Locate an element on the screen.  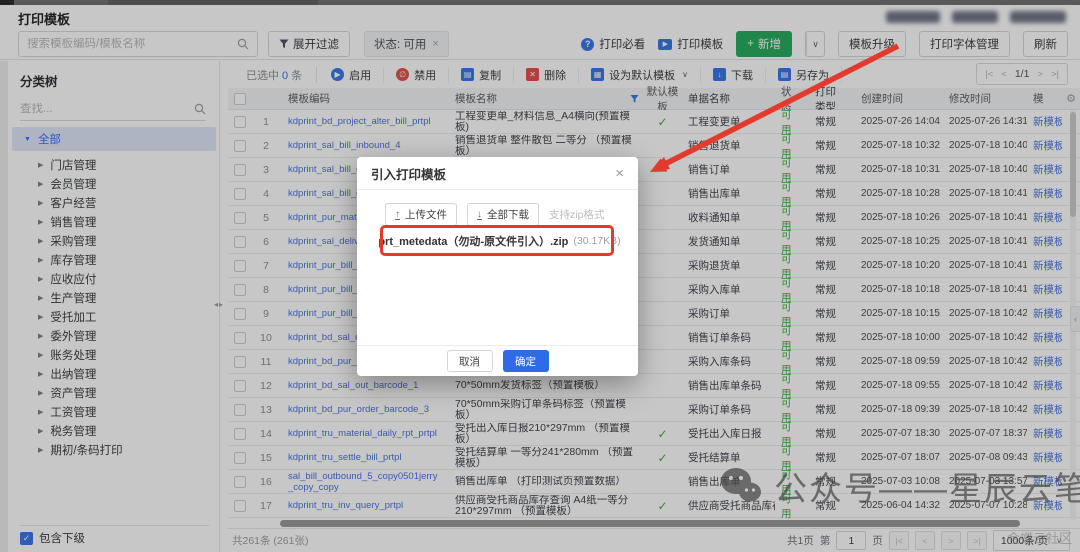
expand-filter-button: 展开过滤 is located at coordinates (309, 44).